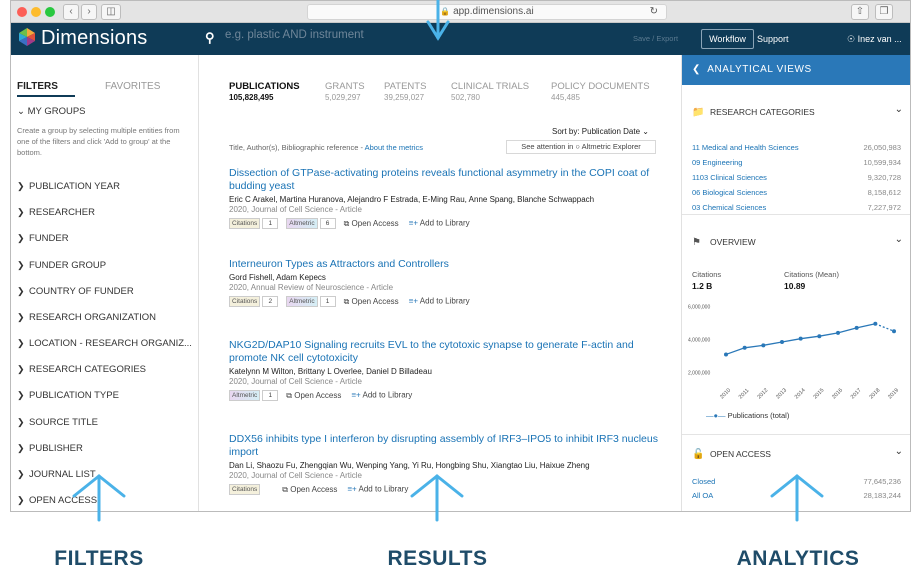 Image resolution: width=917 pixels, height=579 pixels. I want to click on caption-filters: FILTERS, so click(99, 558).